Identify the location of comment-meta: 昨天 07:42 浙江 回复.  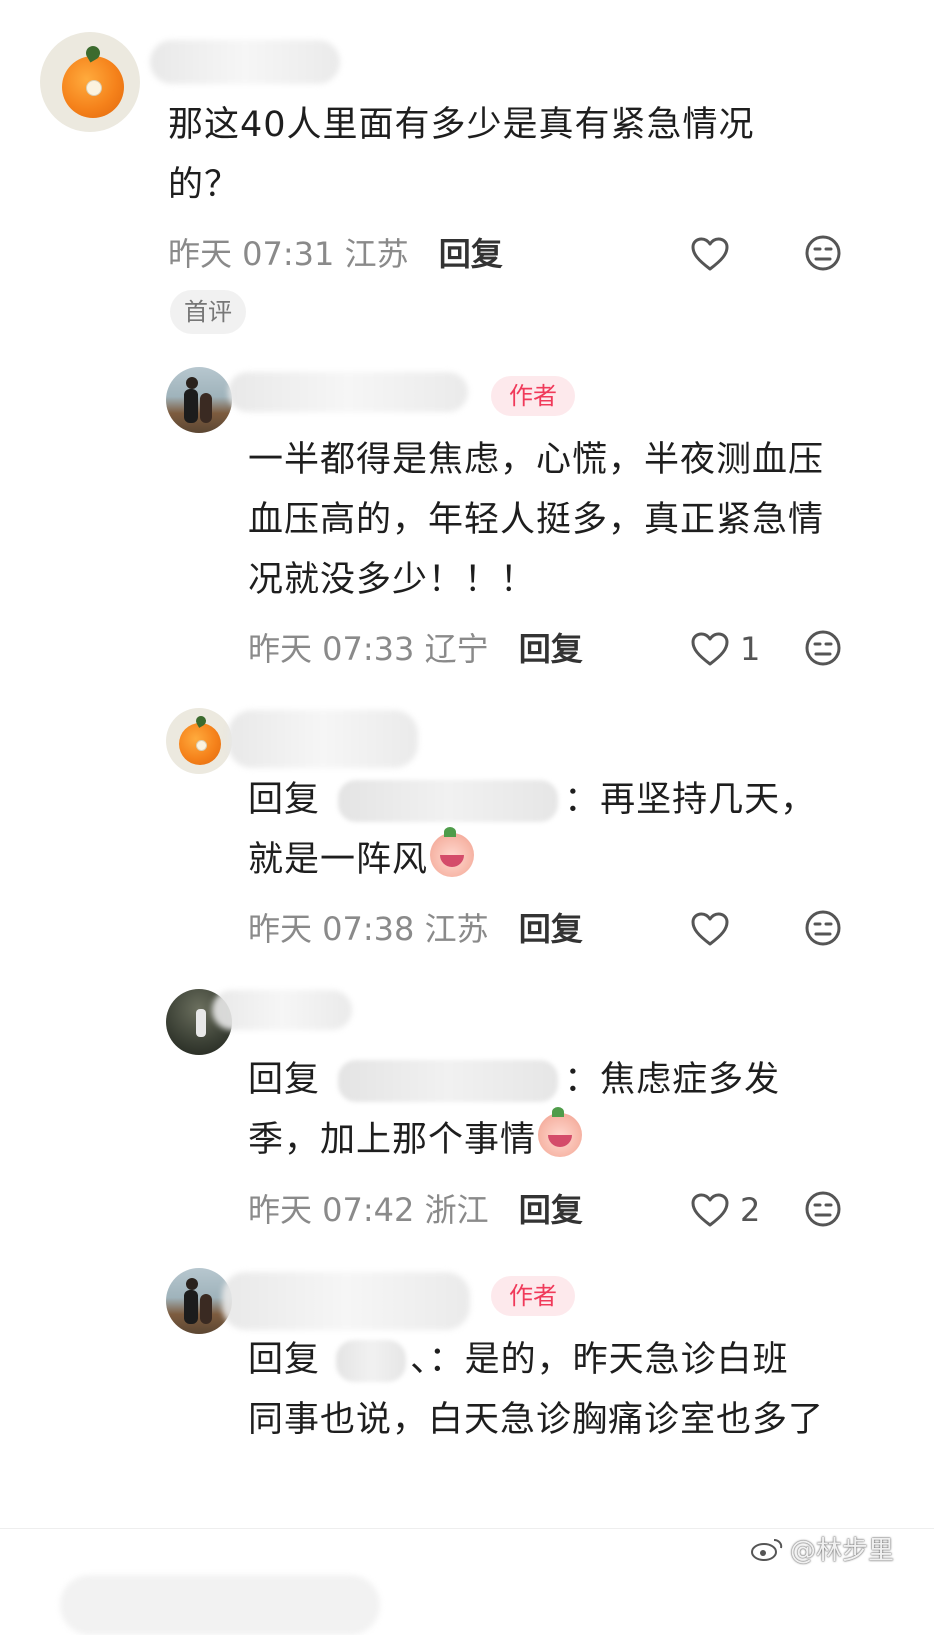
(415, 1210).